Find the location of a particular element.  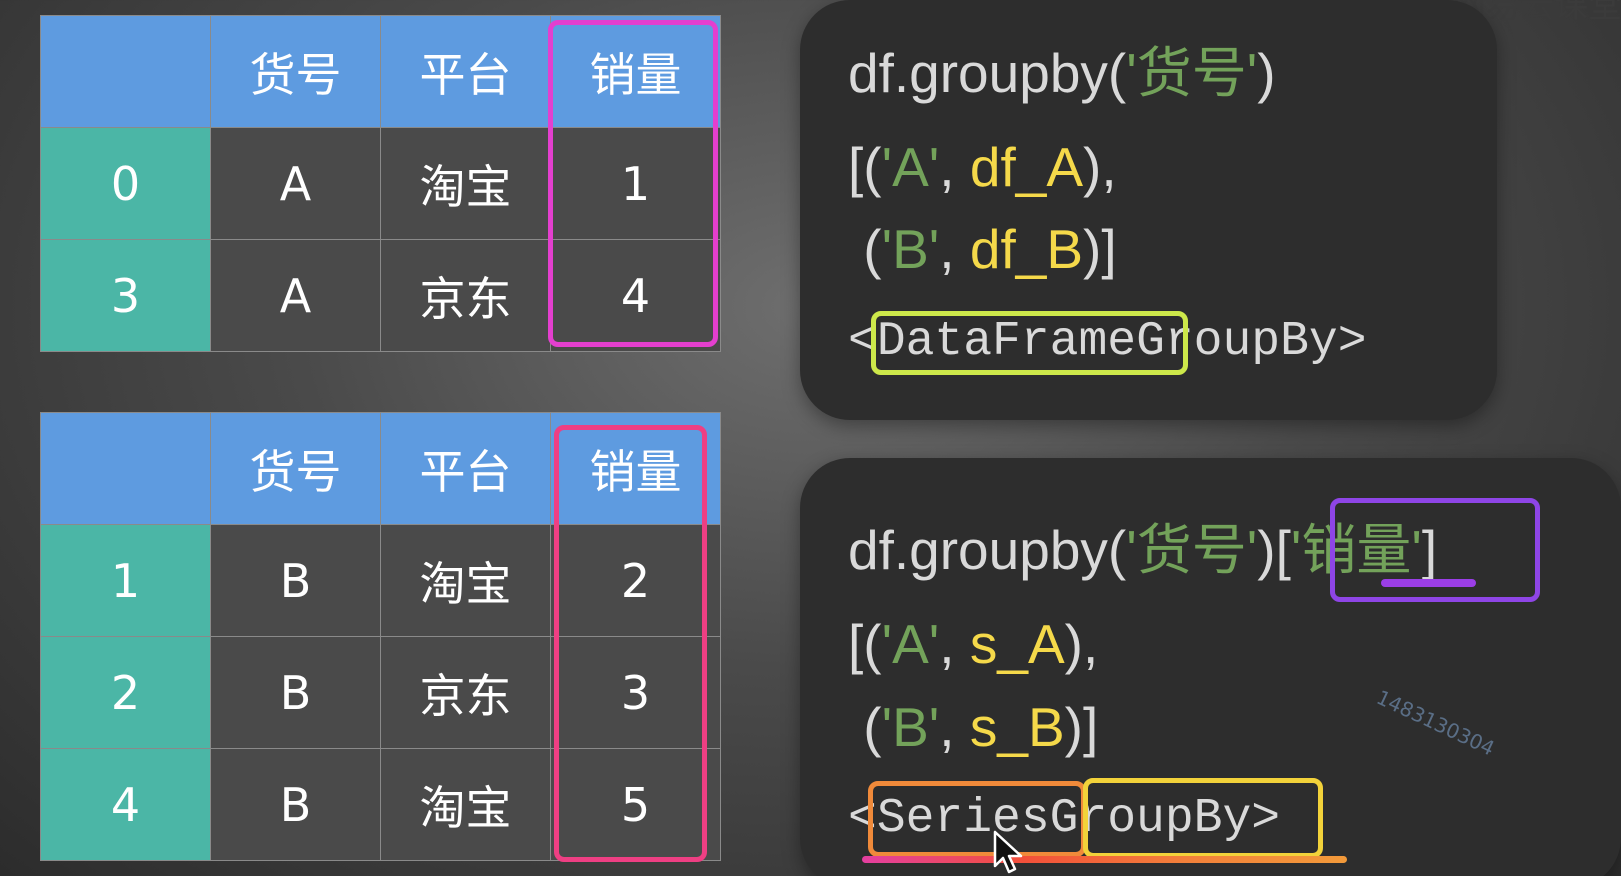

table-row: 3 A 京东 4 is located at coordinates (380, 295).